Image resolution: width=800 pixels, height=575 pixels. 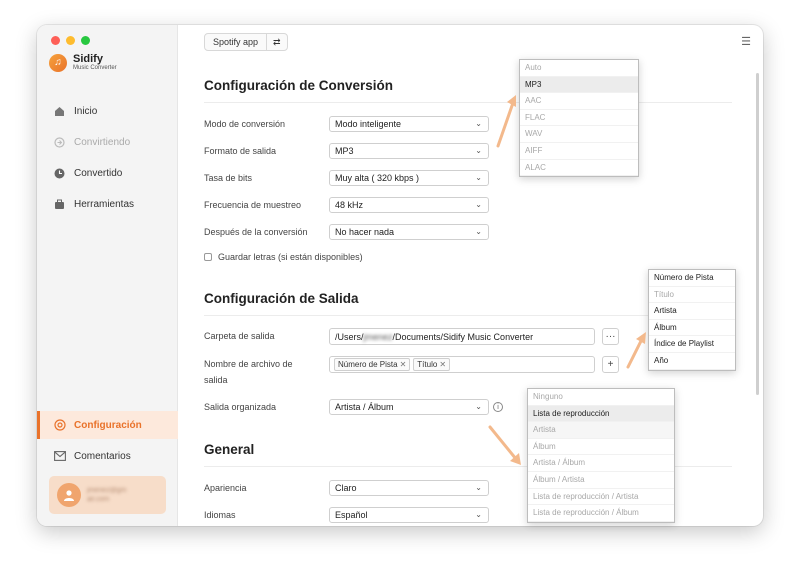 I want to click on app-name: Sidify, so click(x=88, y=59).